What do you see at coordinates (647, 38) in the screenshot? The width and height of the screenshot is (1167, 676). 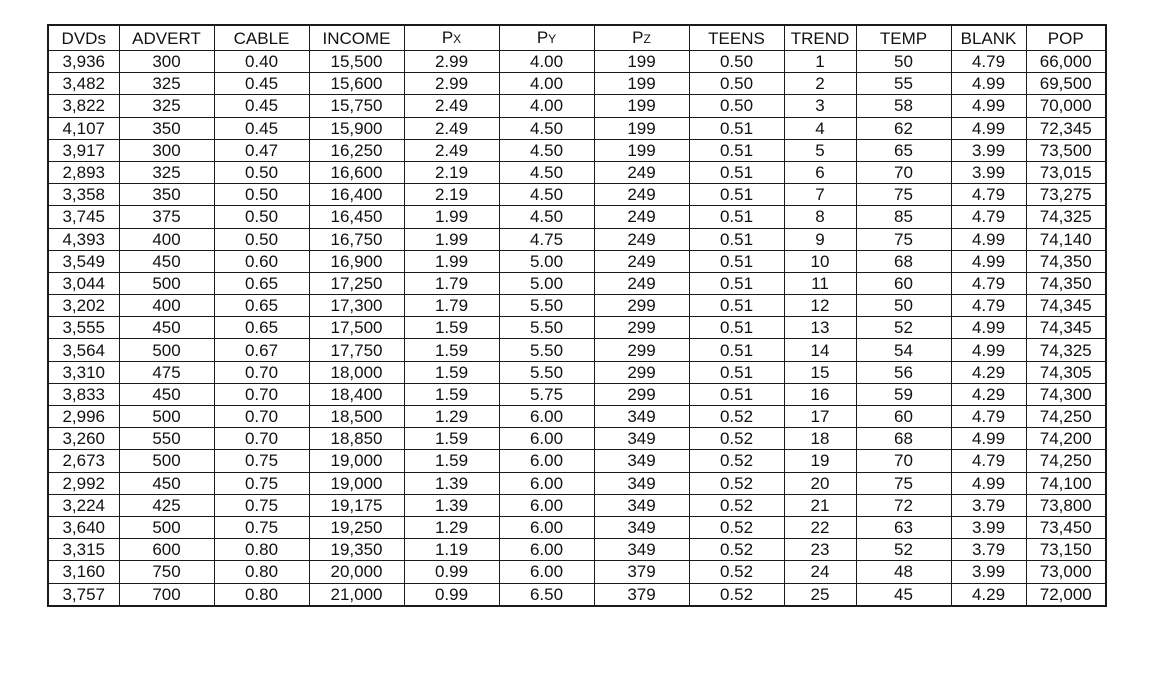 I see `column-header-subscript: Z` at bounding box center [647, 38].